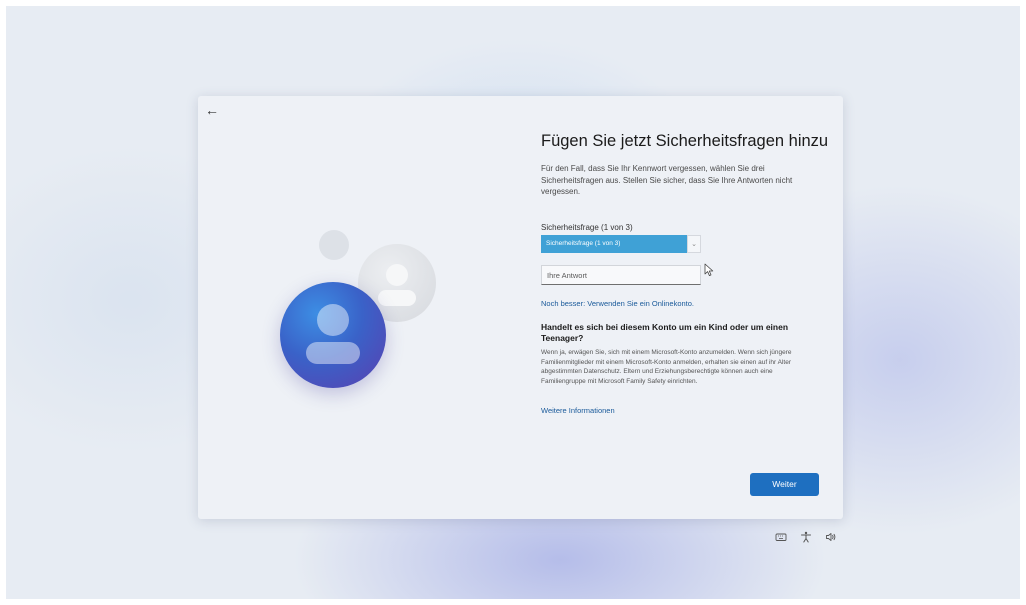 The height and width of the screenshot is (605, 1026). Describe the element at coordinates (614, 244) in the screenshot. I see `dropdown-selected-value: Sicherheitsfrage (1 von 3)` at that location.